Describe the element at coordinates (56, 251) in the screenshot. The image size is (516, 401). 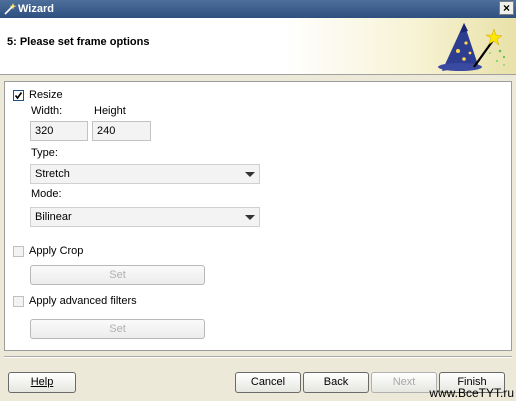
I see `apply-crop-label: Apply Crop` at that location.